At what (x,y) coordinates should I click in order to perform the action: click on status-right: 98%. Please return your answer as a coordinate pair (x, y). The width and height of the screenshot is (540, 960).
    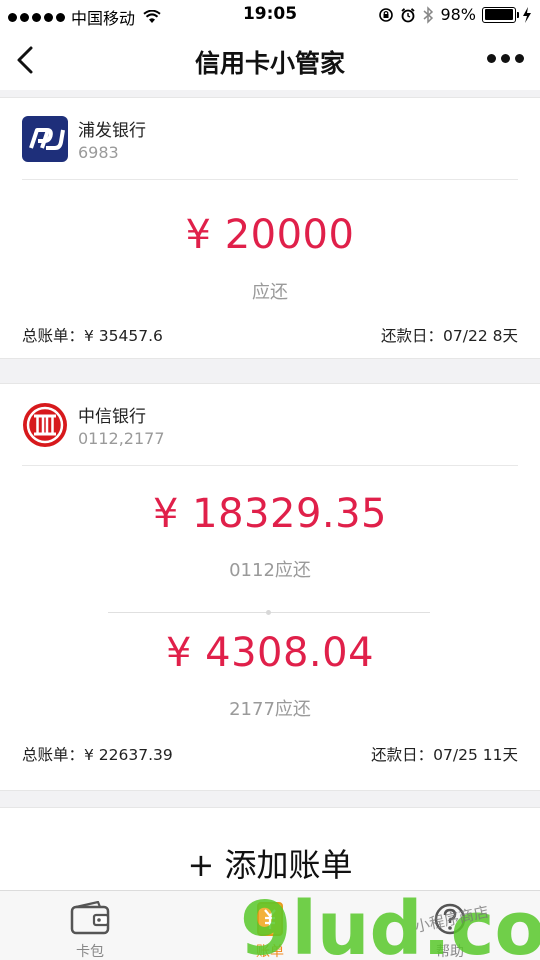
    Looking at the image, I should click on (455, 14).